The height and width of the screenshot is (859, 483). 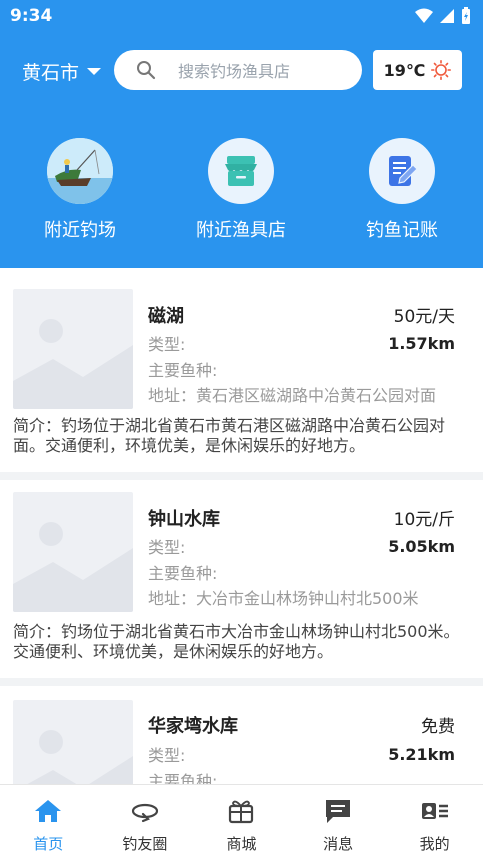 I want to click on status-icons, so click(x=443, y=16).